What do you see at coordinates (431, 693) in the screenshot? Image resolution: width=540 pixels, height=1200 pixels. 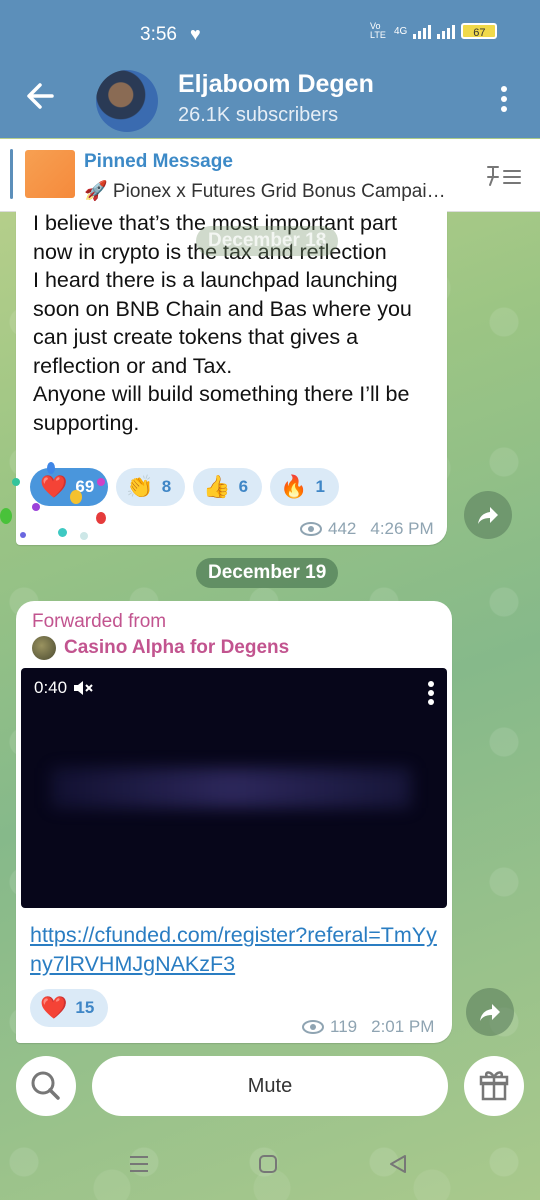 I see `video-more-icon` at bounding box center [431, 693].